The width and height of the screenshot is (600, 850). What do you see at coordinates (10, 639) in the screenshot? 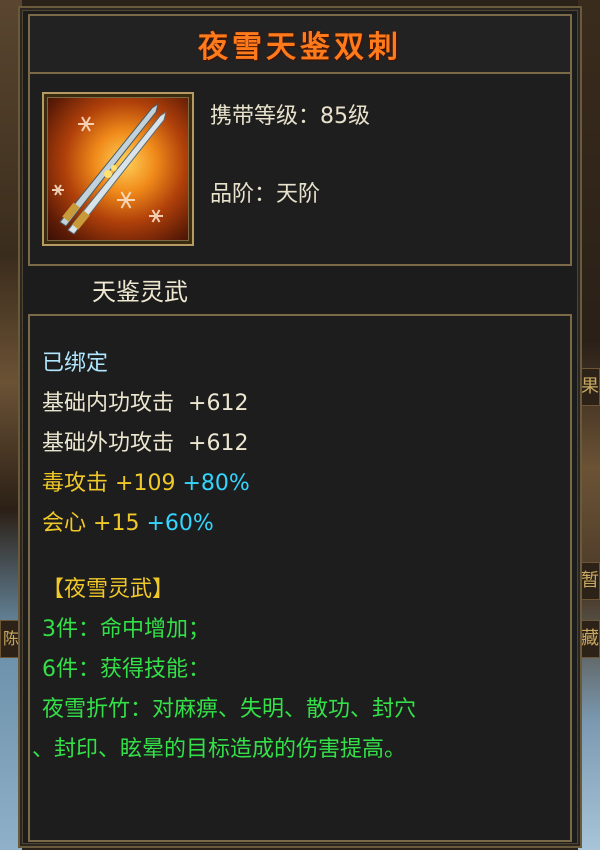
I see `side-tab: 陈` at bounding box center [10, 639].